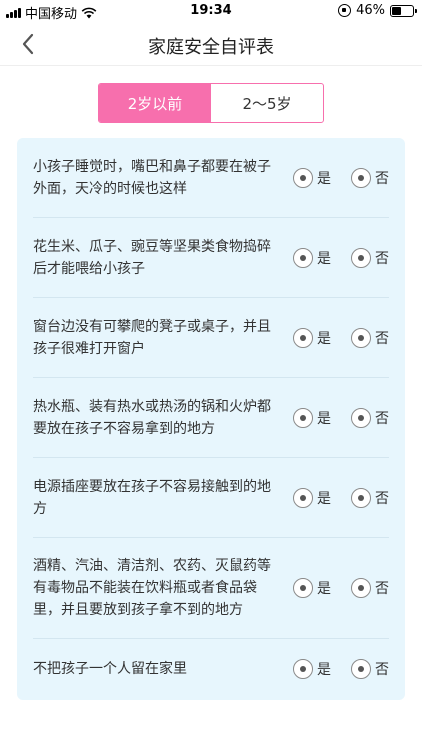 The image size is (422, 750). I want to click on navigation-bar: 家庭安全自评表, so click(211, 44).